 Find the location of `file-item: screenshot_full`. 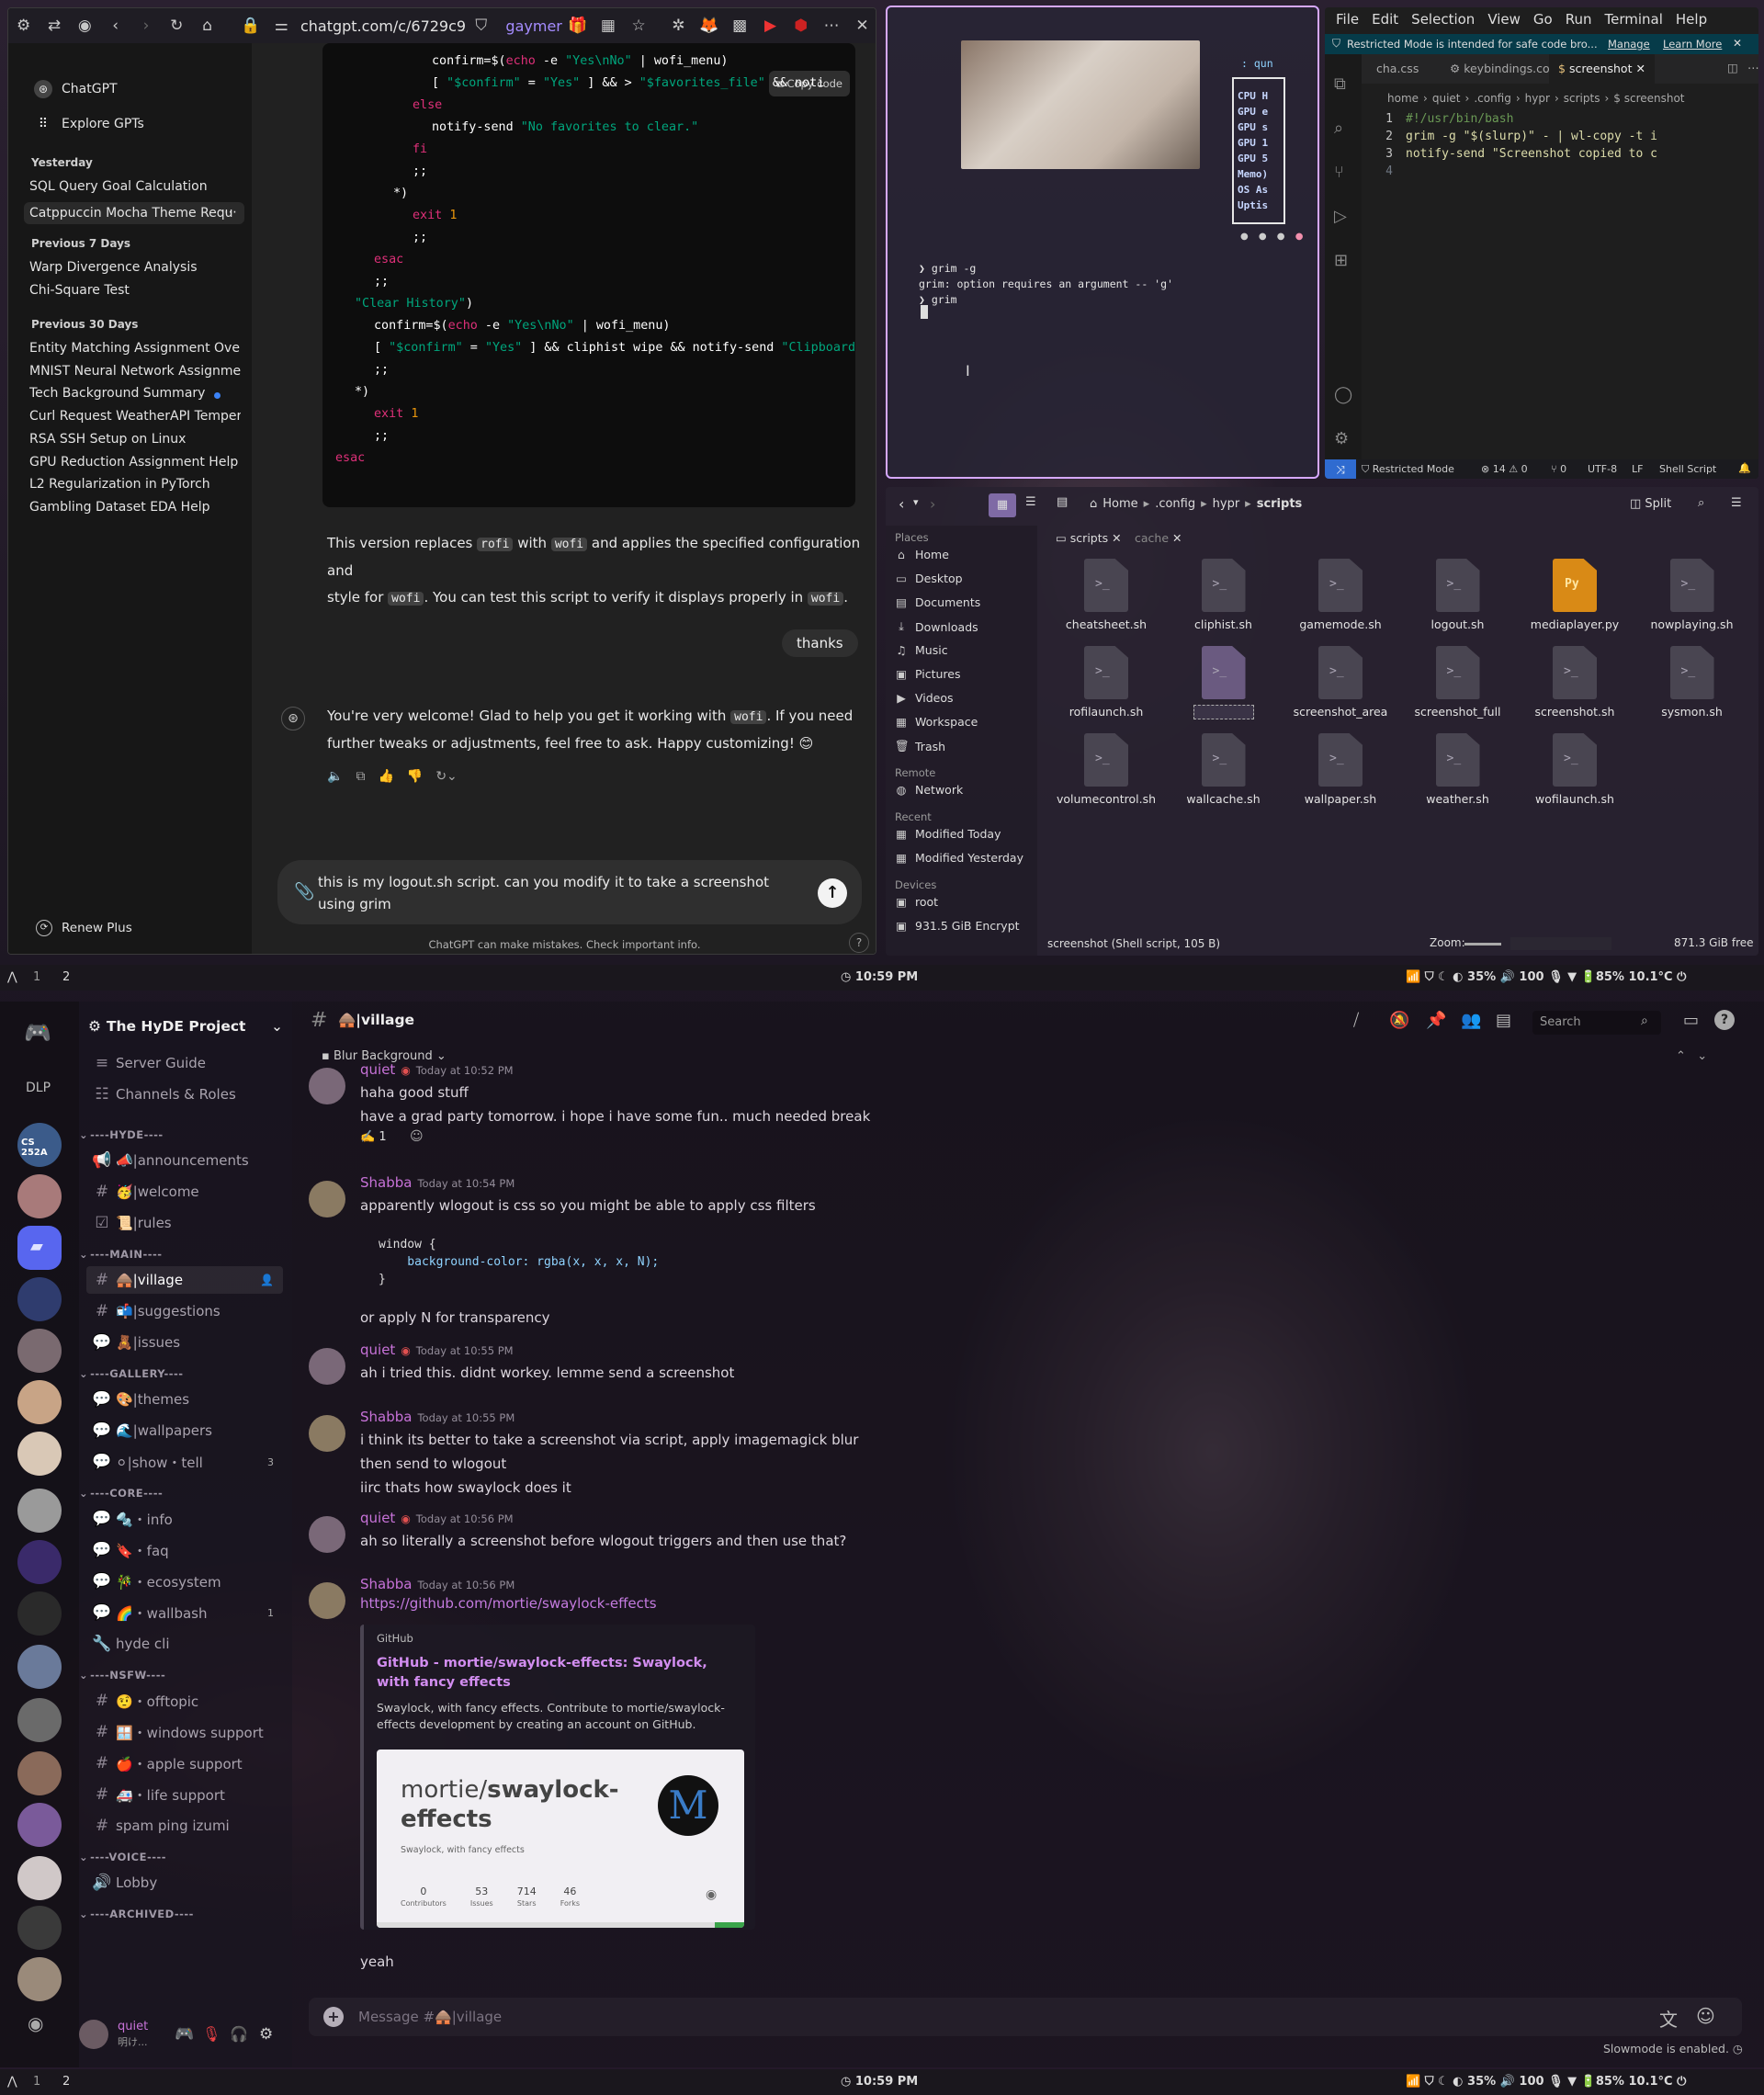

file-item: screenshot_full is located at coordinates (1458, 682).